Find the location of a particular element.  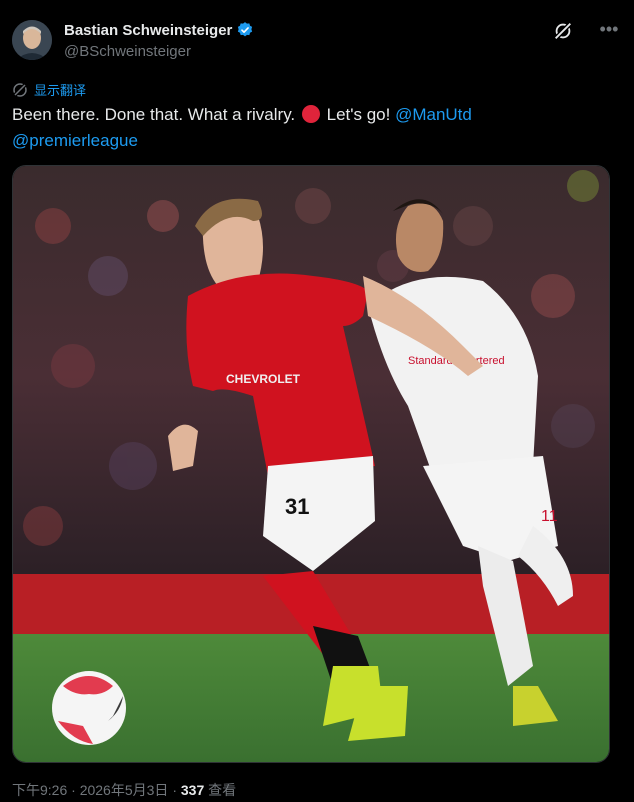

red-circle-emoji is located at coordinates (310, 114).